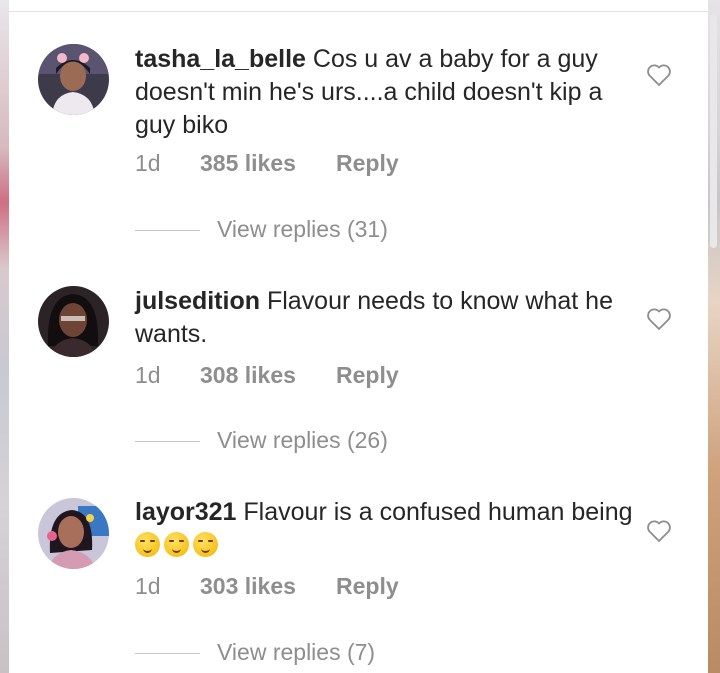  Describe the element at coordinates (358, 11) in the screenshot. I see `top-divider` at that location.